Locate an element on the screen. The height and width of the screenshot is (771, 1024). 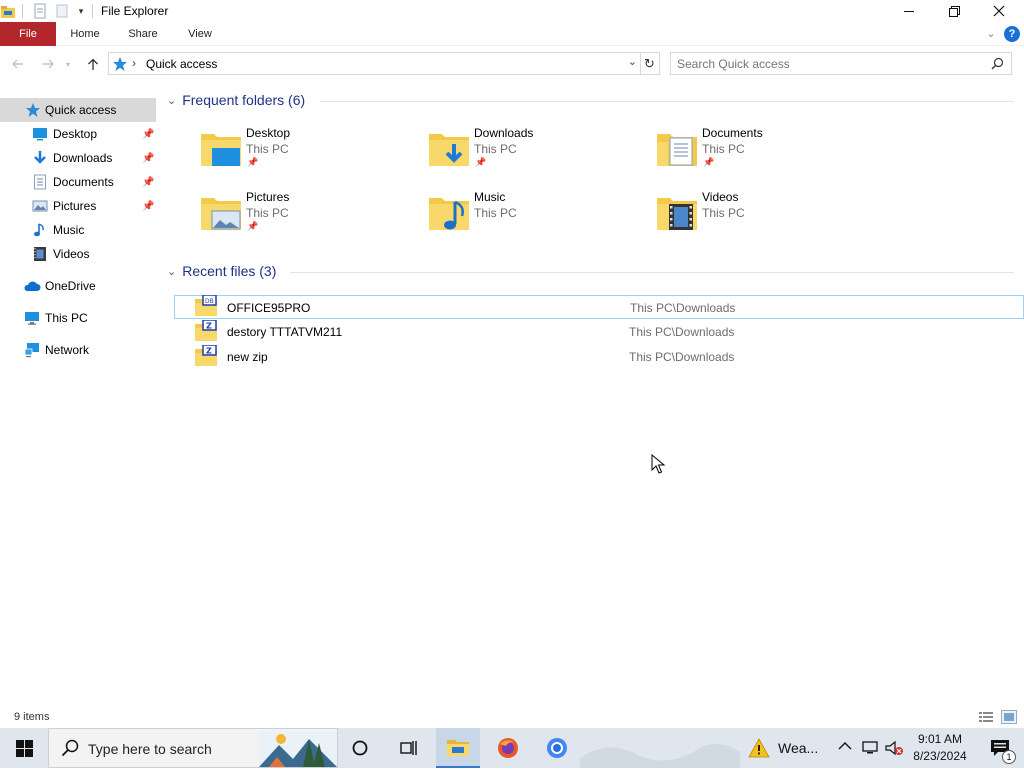
details-view-button is located at coordinates (986, 717).